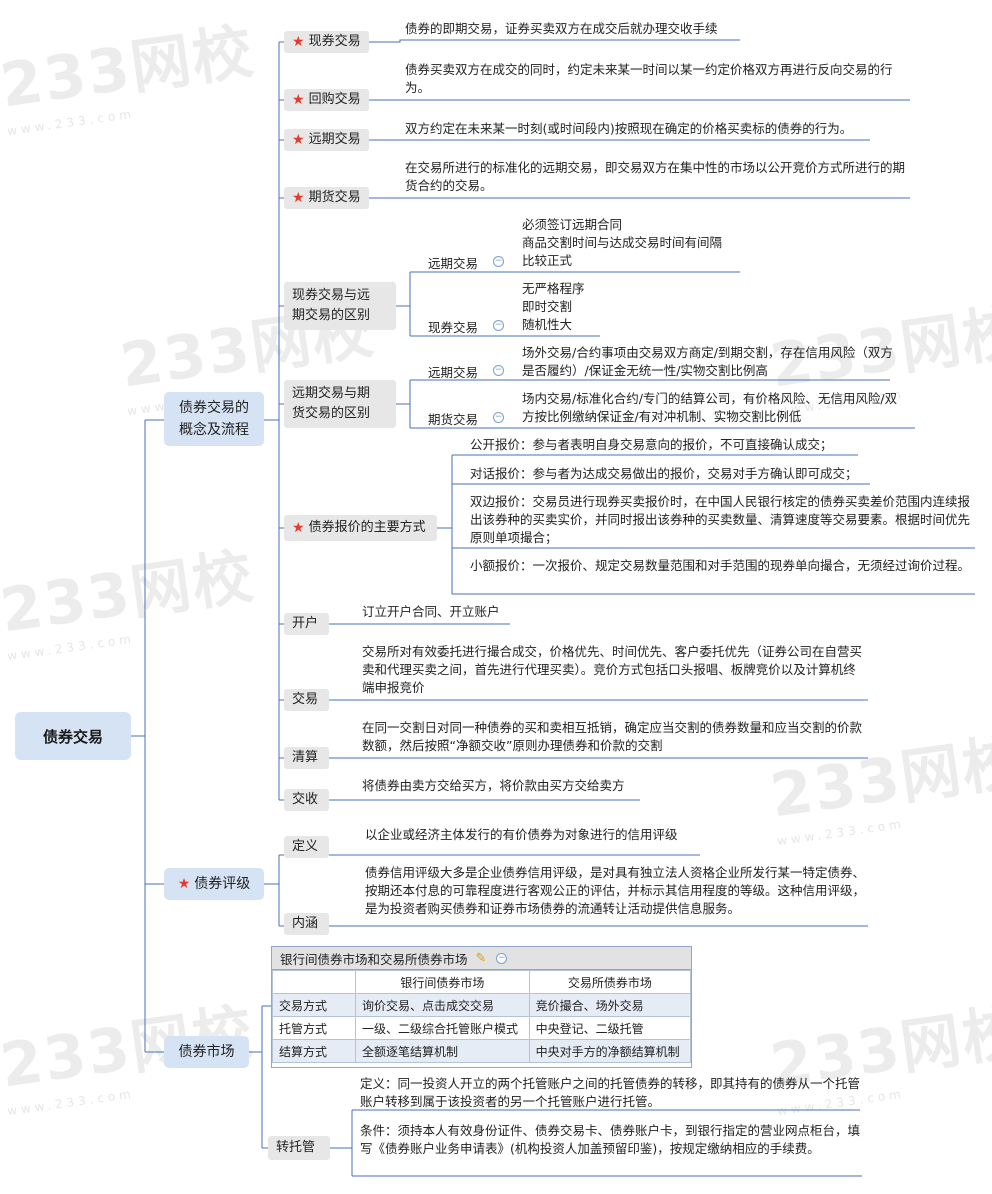  Describe the element at coordinates (493, 785) in the screenshot. I see `settlement-desc: 将债券由卖方交给买方，将价款由买方交给卖方` at that location.